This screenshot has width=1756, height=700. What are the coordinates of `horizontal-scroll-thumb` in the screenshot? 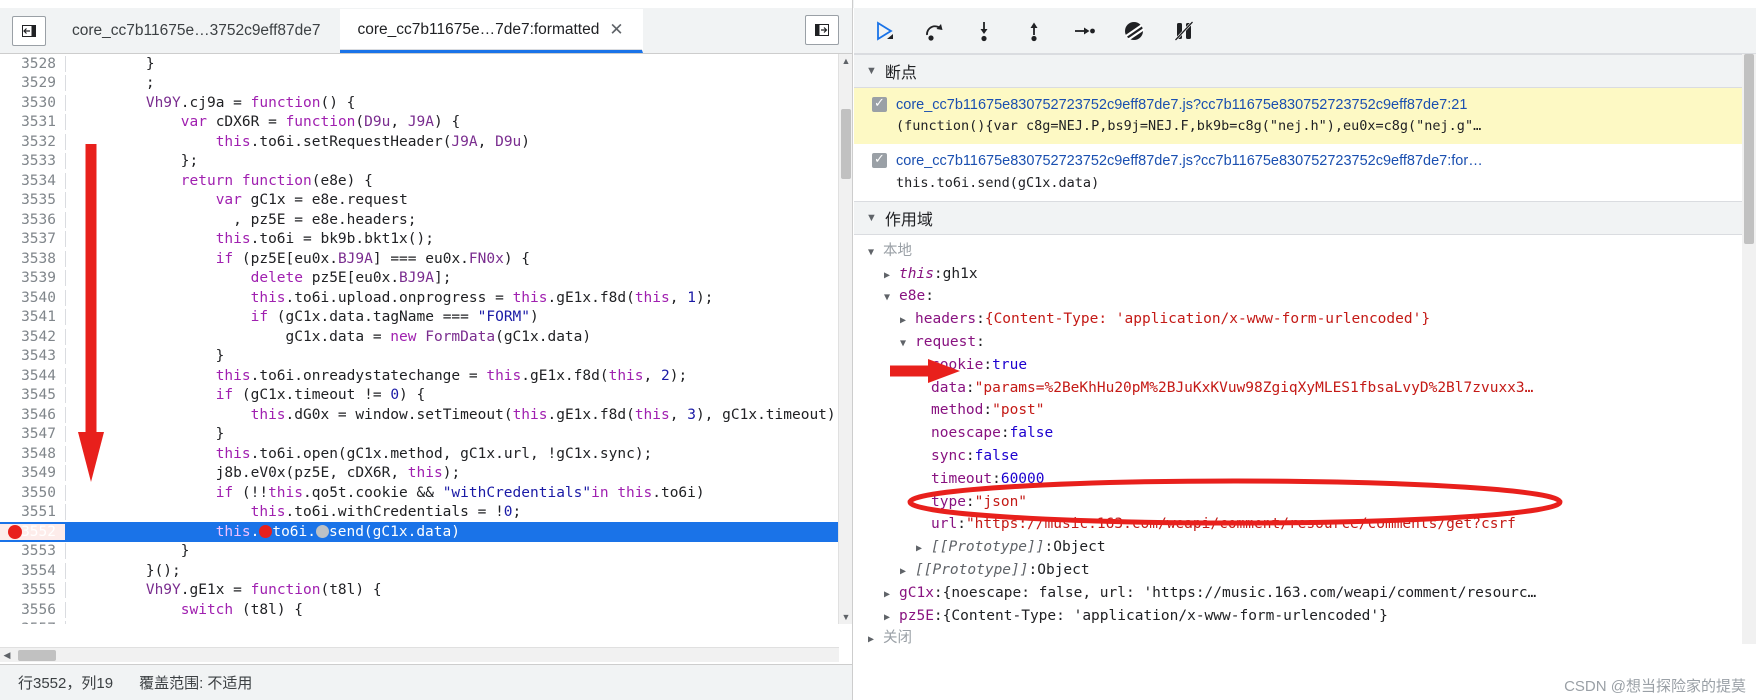 It's located at (37, 655).